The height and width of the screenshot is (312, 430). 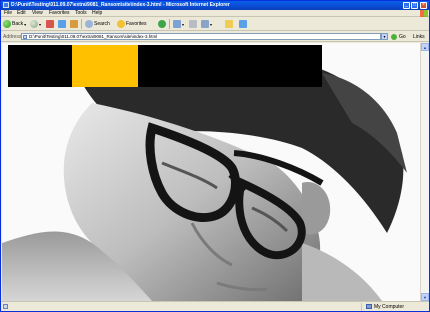 What do you see at coordinates (5, 306) in the screenshot?
I see `page-status-icon` at bounding box center [5, 306].